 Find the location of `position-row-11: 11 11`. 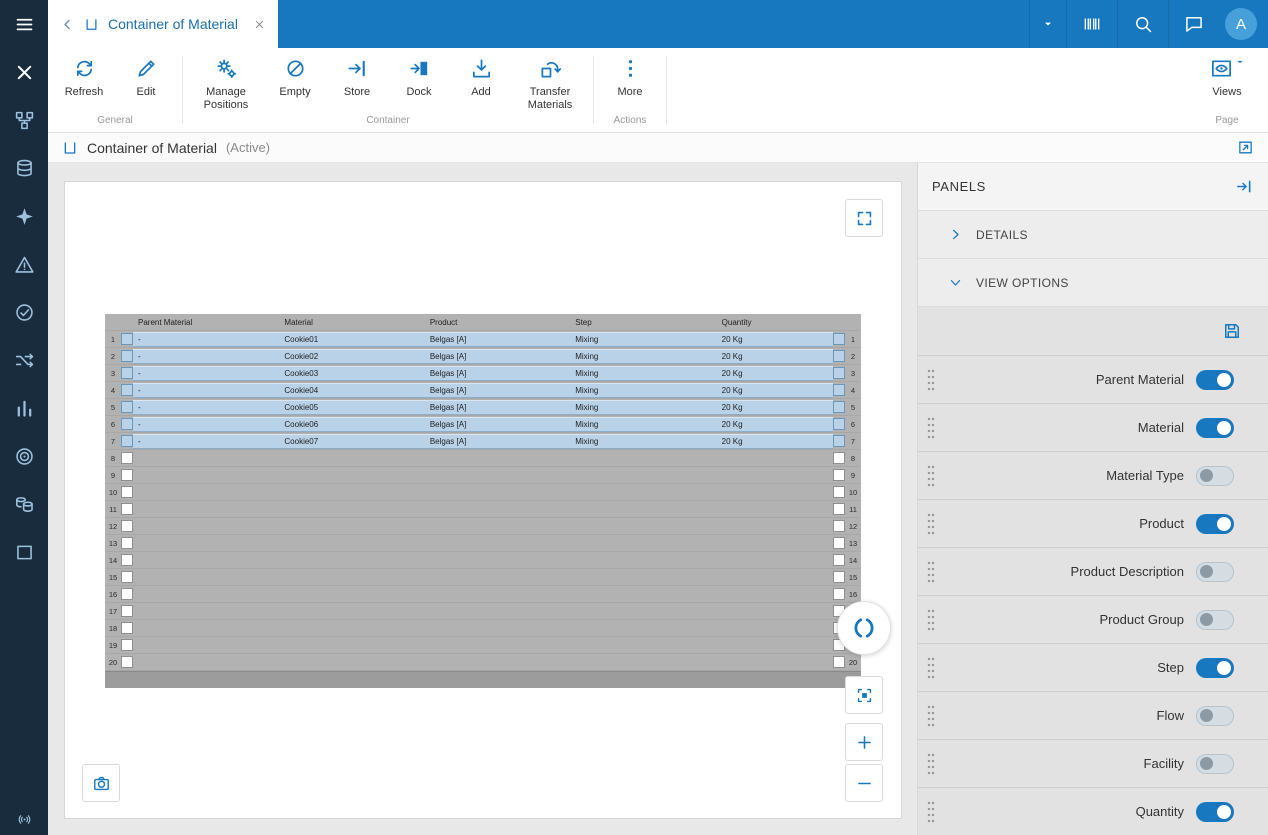

position-row-11: 11 11 is located at coordinates (483, 509).